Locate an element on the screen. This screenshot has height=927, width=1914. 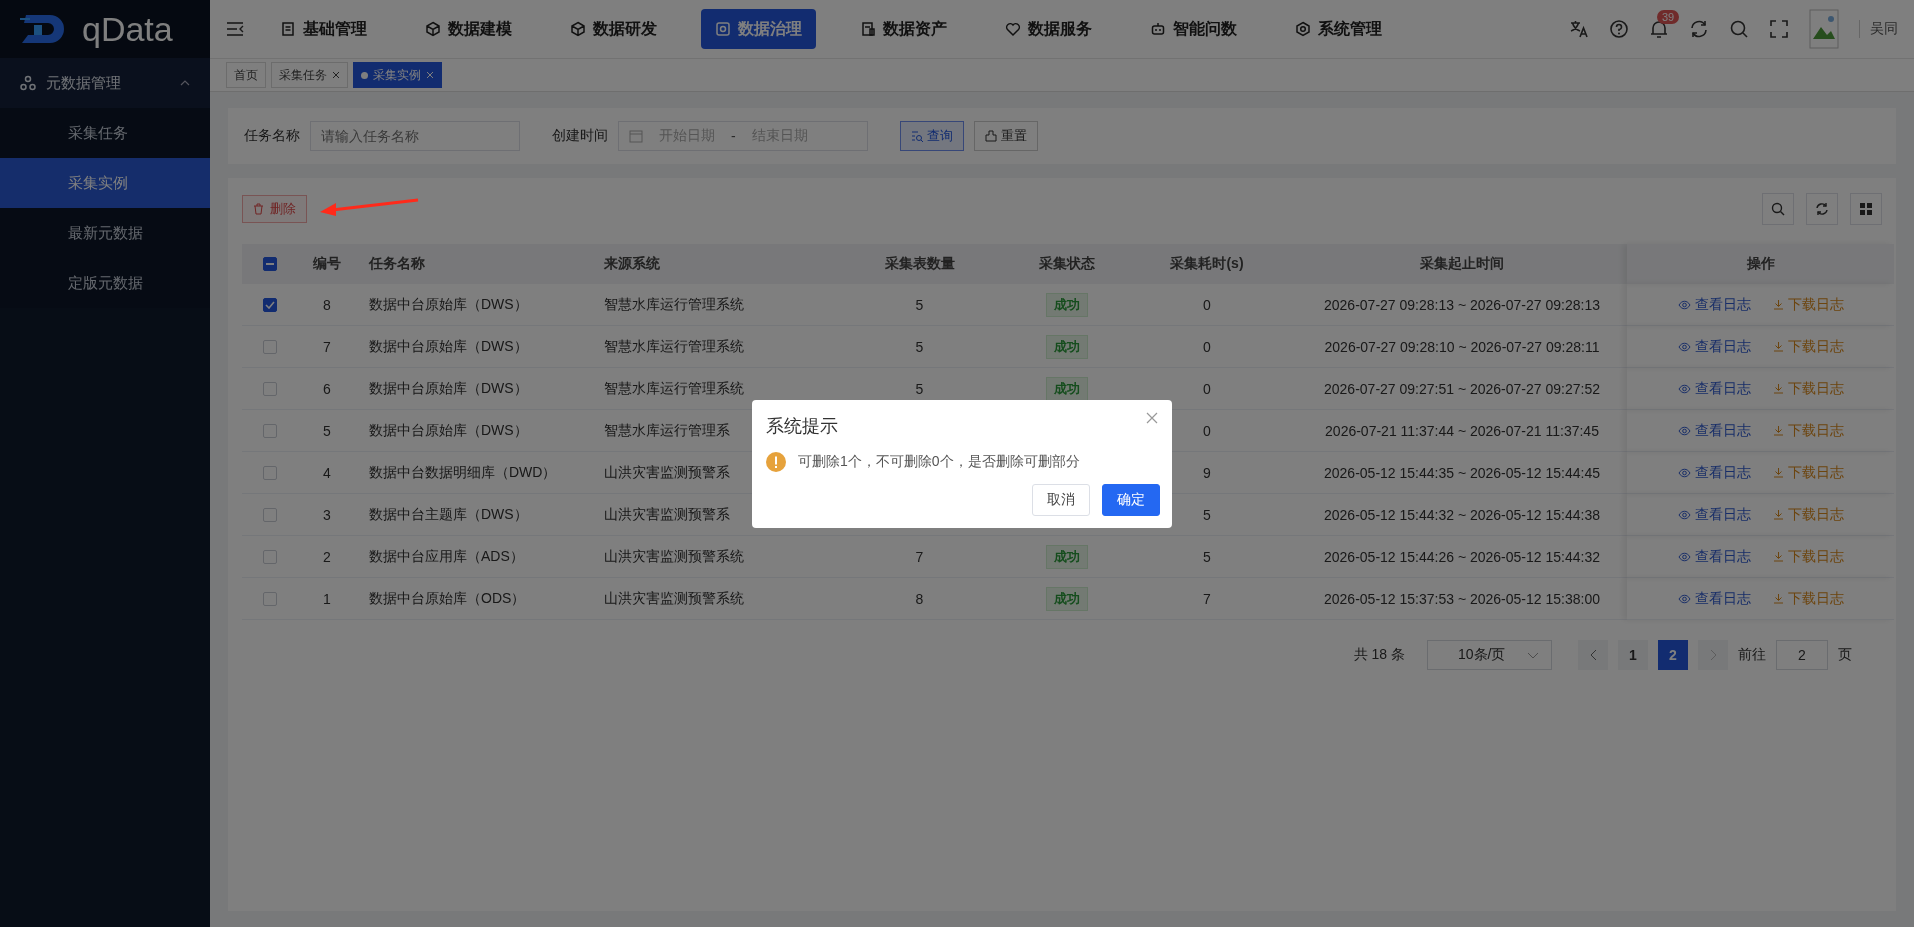
chevron-left-icon is located at coordinates (1593, 655).